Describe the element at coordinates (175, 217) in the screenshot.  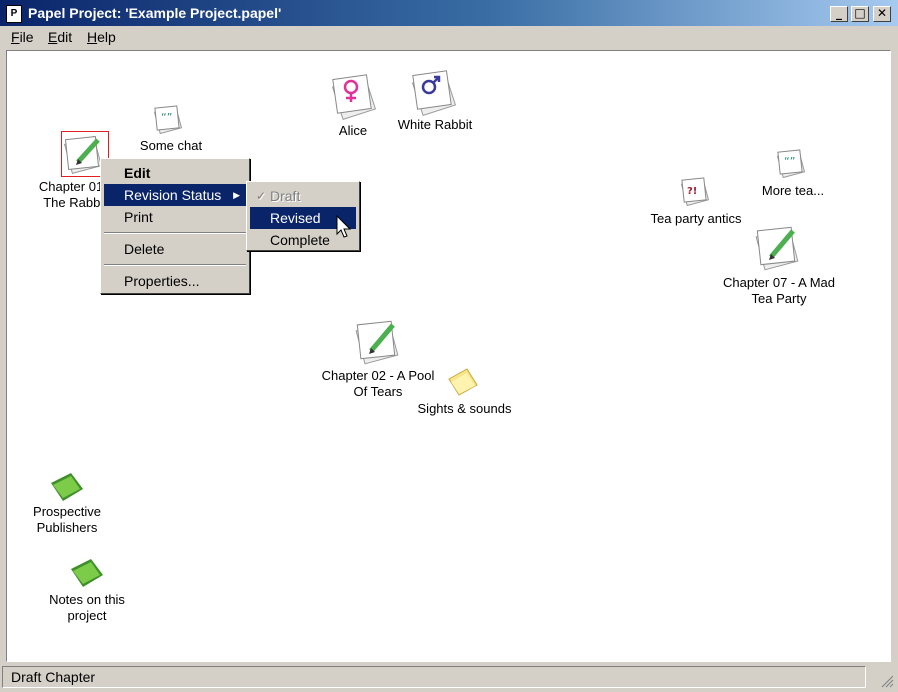
I see `menu-item-print: Print` at that location.